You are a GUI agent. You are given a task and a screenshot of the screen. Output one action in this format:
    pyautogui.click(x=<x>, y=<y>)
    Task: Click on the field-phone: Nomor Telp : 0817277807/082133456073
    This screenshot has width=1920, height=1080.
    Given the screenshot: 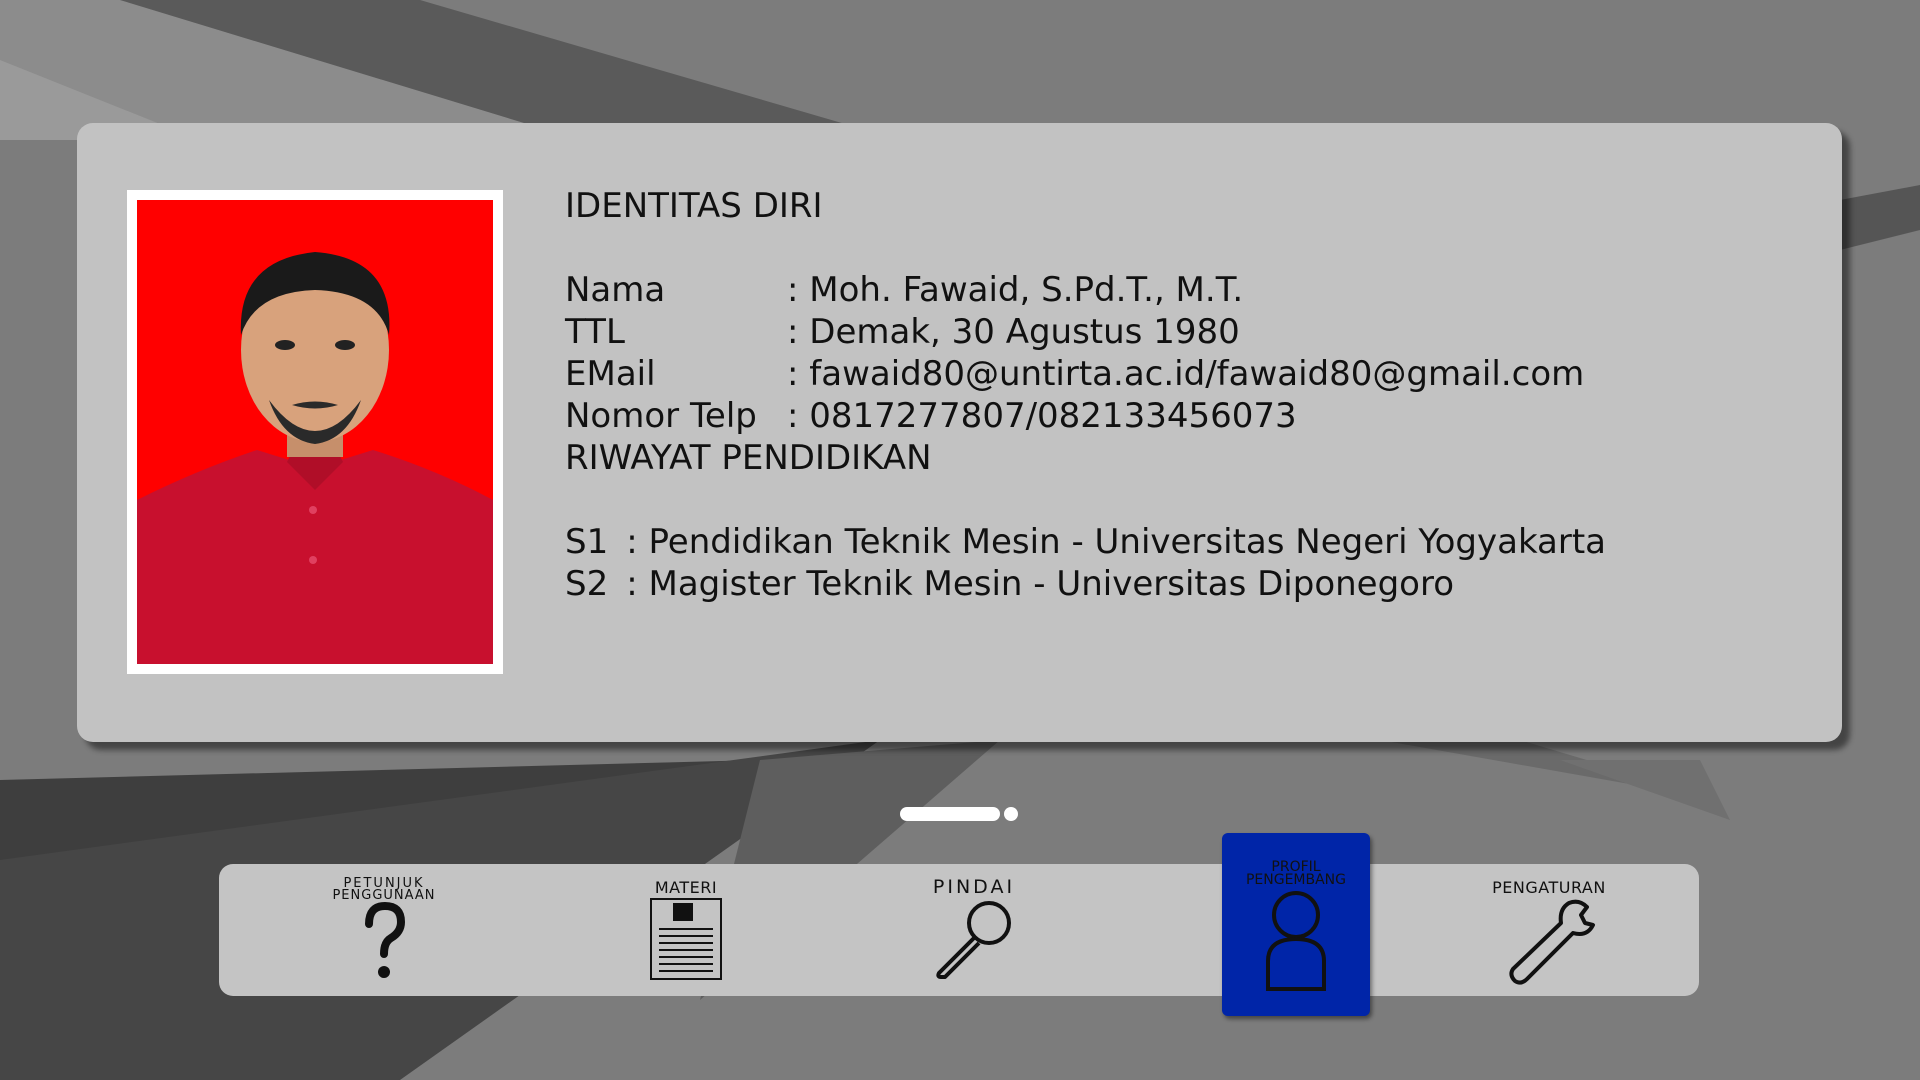 What is the action you would take?
    pyautogui.click(x=1085, y=416)
    